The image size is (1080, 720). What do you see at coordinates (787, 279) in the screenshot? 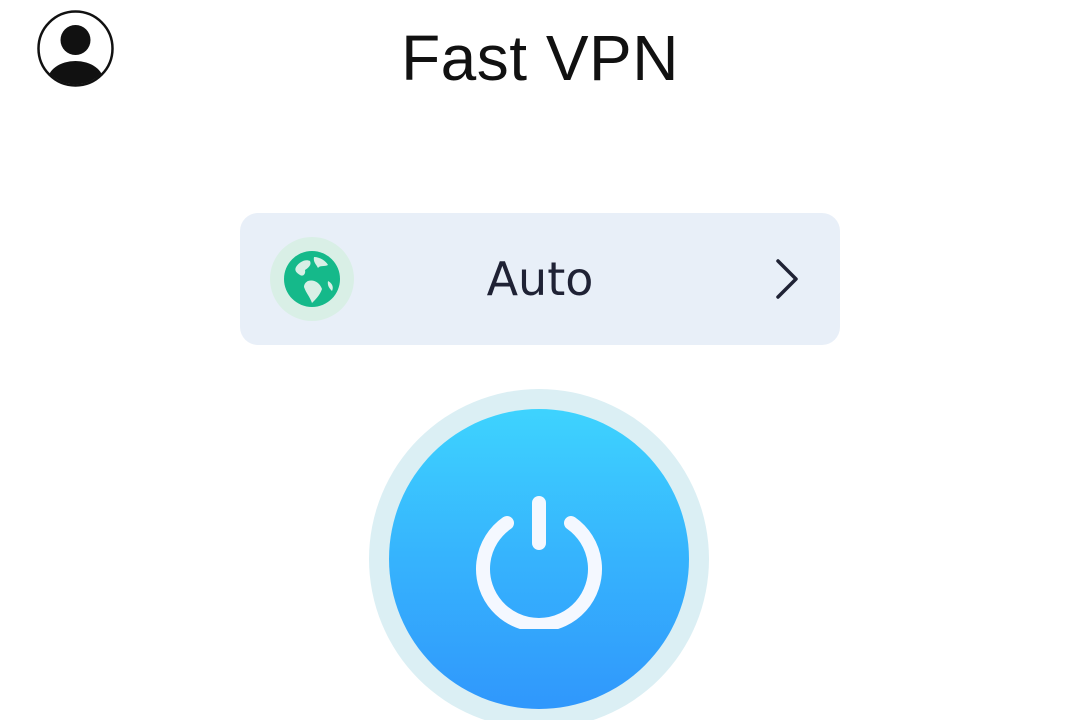
I see `chevron-right-icon` at bounding box center [787, 279].